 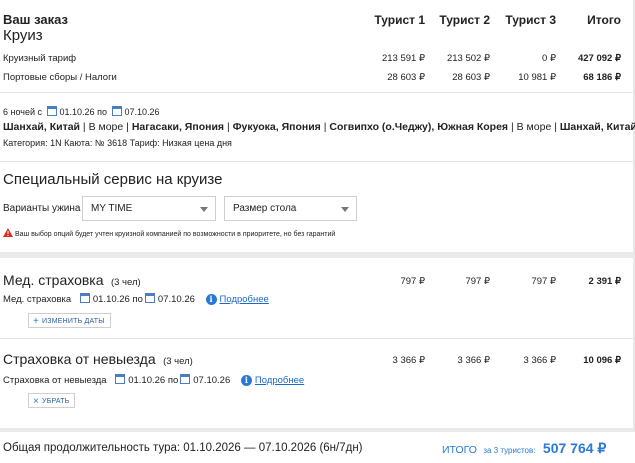 What do you see at coordinates (36, 401) in the screenshot?
I see `close-icon: ×` at bounding box center [36, 401].